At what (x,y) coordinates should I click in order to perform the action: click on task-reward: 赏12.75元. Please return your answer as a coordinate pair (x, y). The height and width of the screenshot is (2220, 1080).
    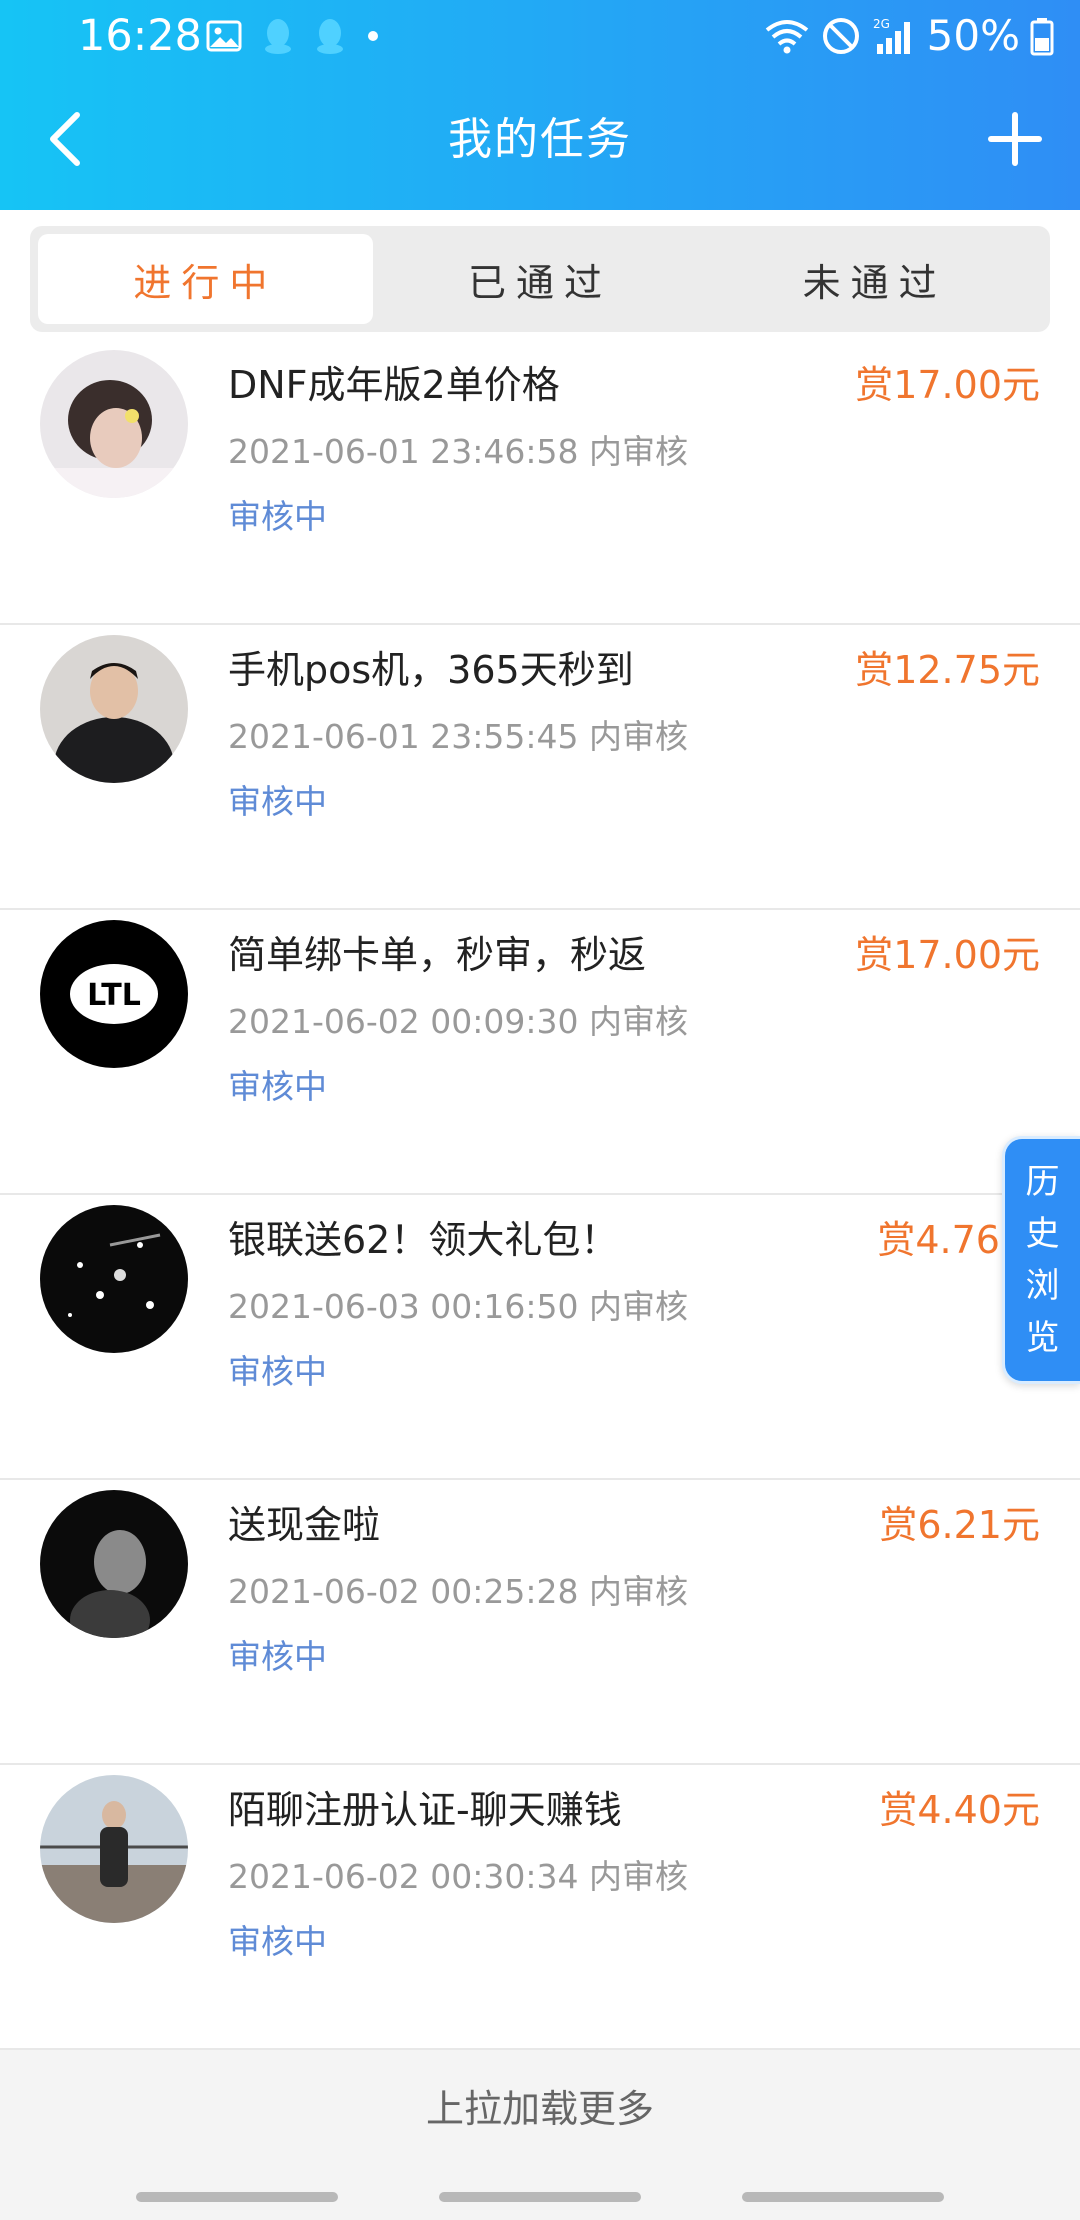
    Looking at the image, I should click on (947, 670).